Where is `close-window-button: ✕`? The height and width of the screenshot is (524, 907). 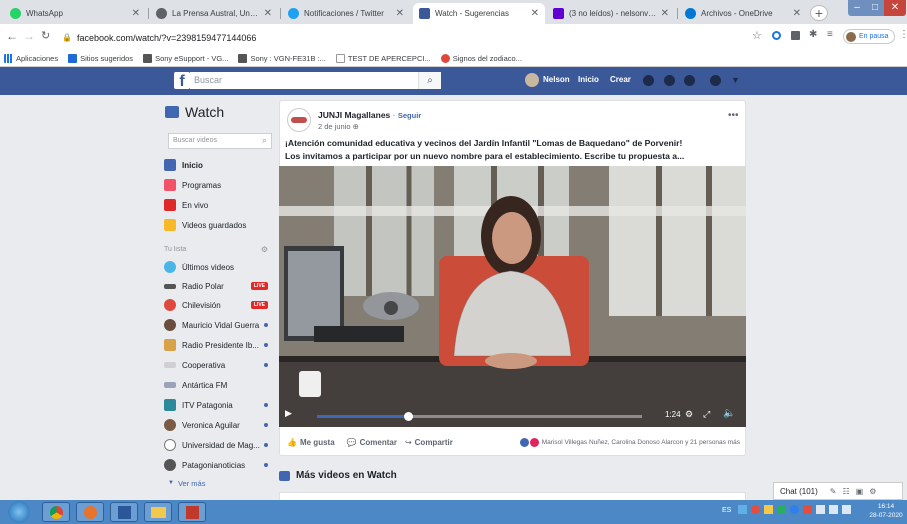
close-window-button: ✕ is located at coordinates (895, 8).